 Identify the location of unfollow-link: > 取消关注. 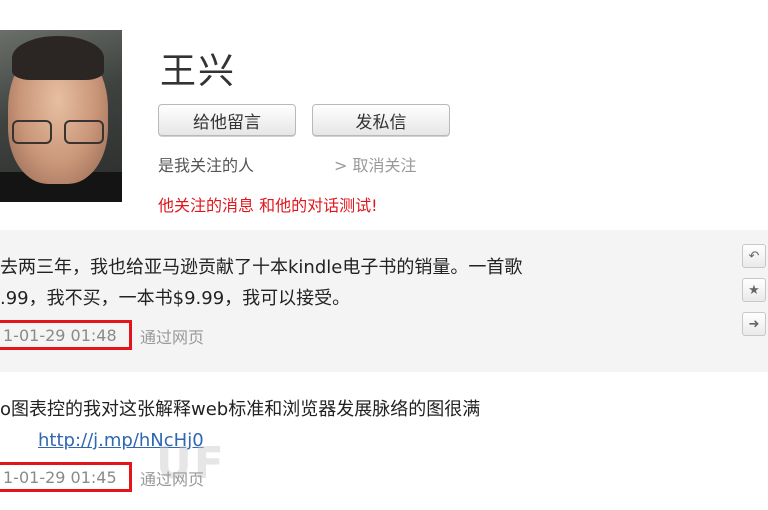
(375, 164).